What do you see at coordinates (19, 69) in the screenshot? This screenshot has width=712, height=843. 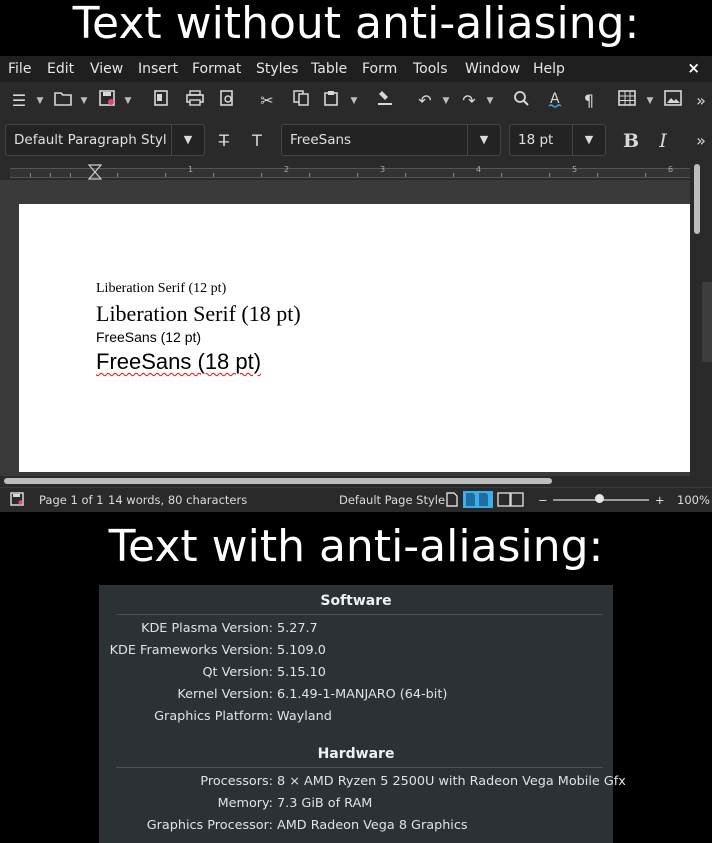 I see `menu-file: File` at bounding box center [19, 69].